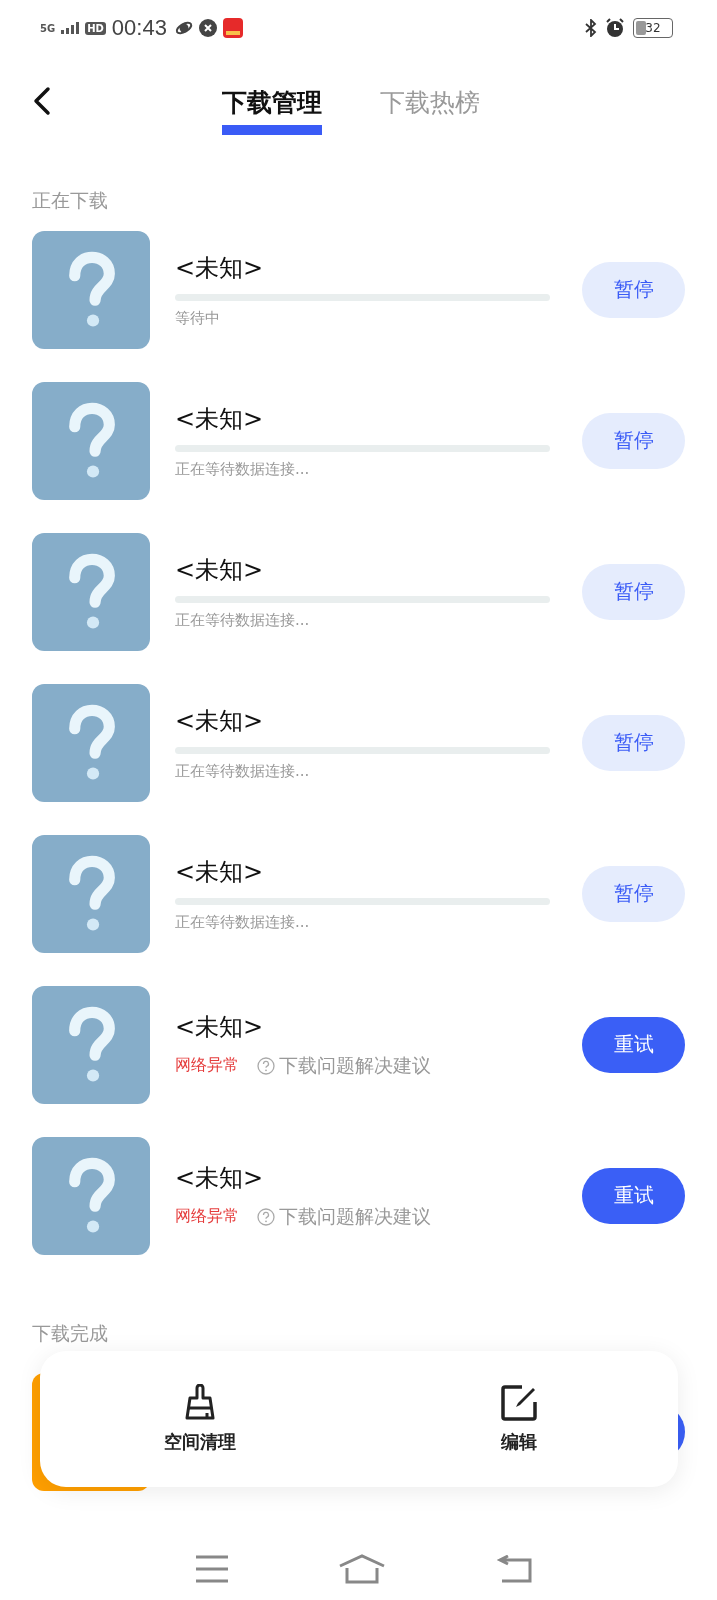 The image size is (717, 1600). I want to click on app-icon, so click(232, 28).